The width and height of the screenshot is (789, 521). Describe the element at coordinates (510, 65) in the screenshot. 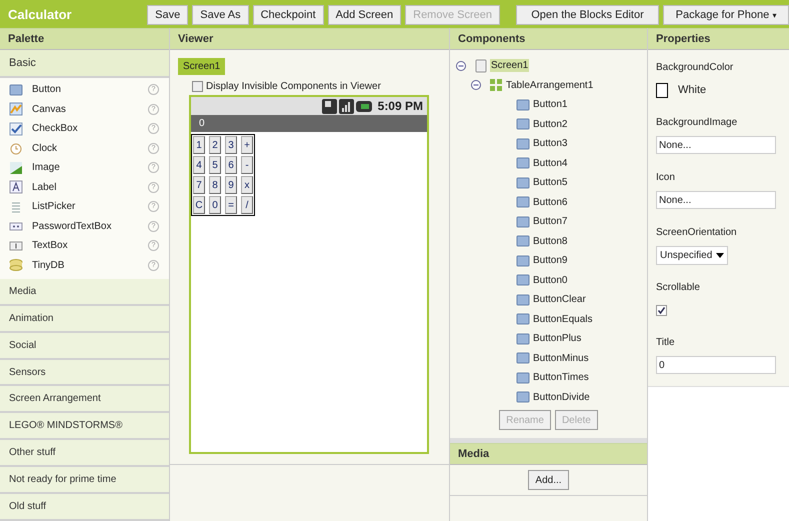

I see `tree-item: Screen1` at that location.